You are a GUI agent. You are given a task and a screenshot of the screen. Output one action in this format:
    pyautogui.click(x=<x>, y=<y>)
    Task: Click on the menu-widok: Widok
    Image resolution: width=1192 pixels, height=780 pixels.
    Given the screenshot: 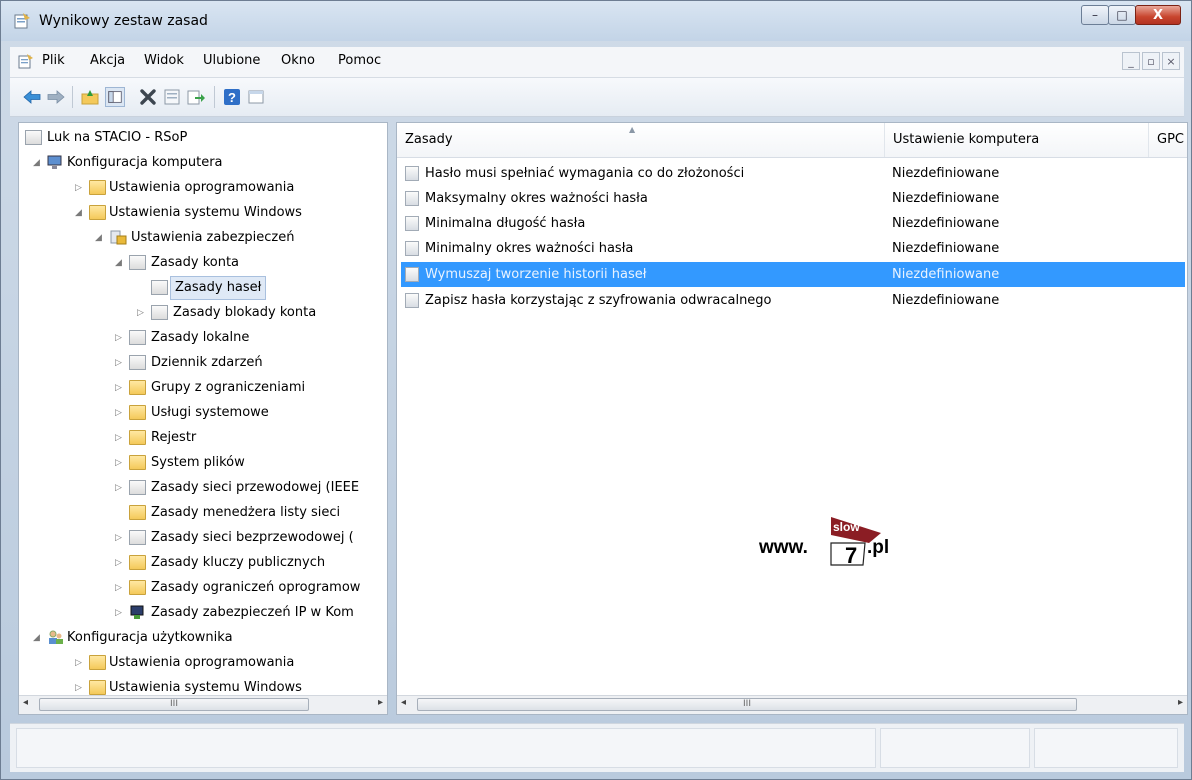 What is the action you would take?
    pyautogui.click(x=164, y=60)
    